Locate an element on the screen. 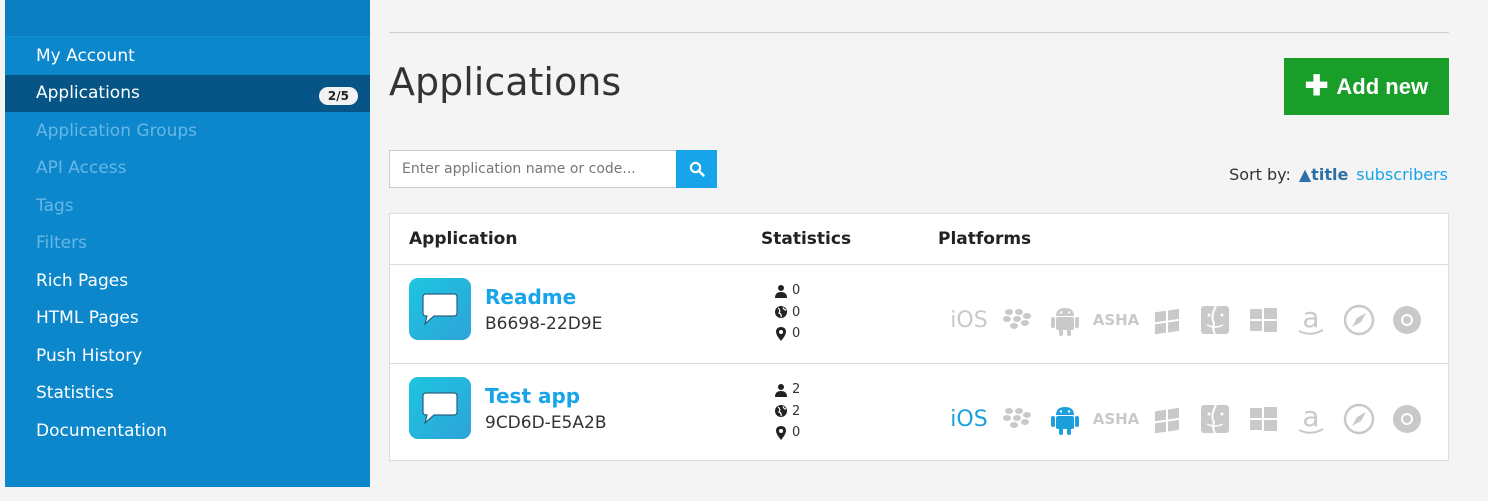  column-application: Application is located at coordinates (463, 239).